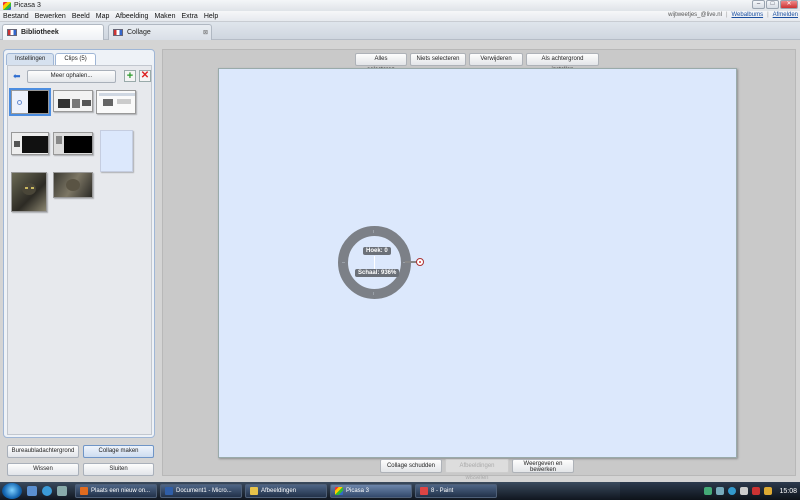 Image resolution: width=800 pixels, height=500 pixels. Describe the element at coordinates (160, 32) in the screenshot. I see `tab-collage: Collage ⊠` at that location.